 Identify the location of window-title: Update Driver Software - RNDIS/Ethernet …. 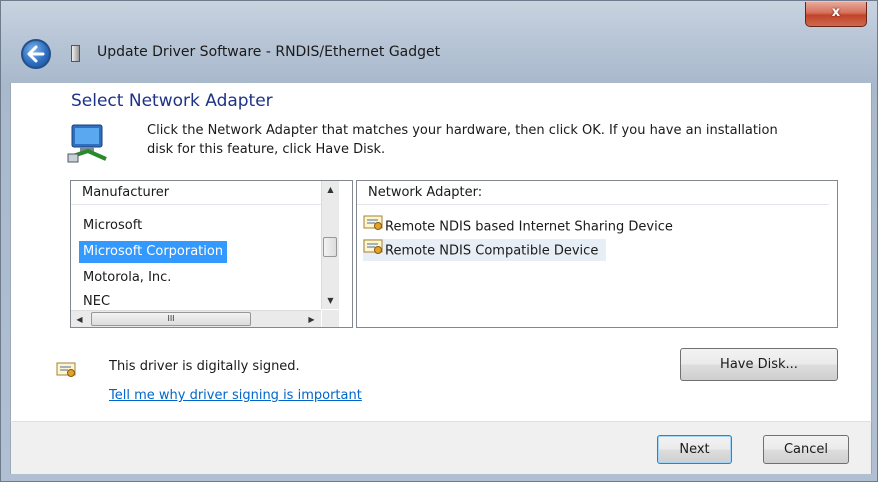
(269, 52).